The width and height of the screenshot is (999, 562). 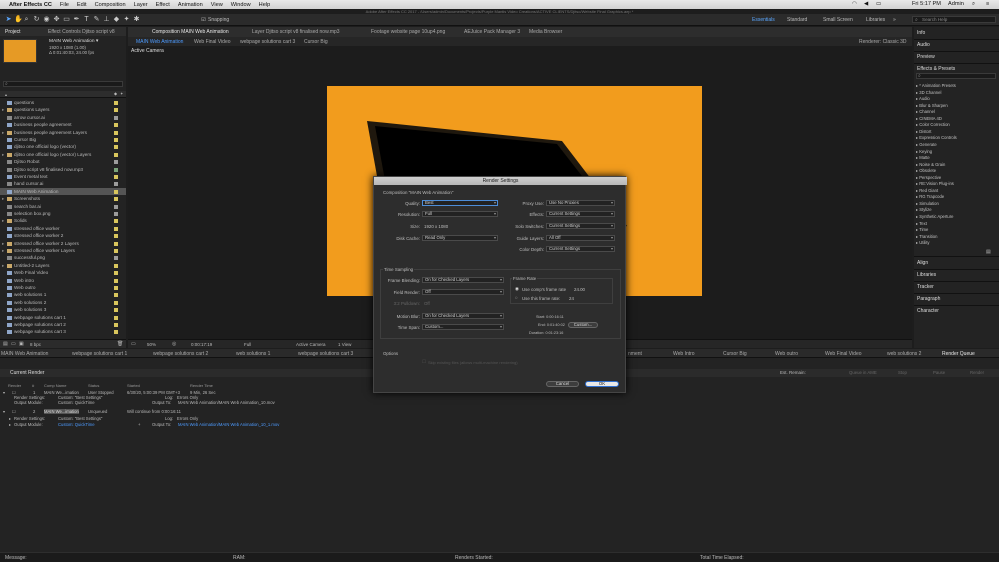 I want to click on zoom-tool-icon: ⌕, so click(x=26, y=20).